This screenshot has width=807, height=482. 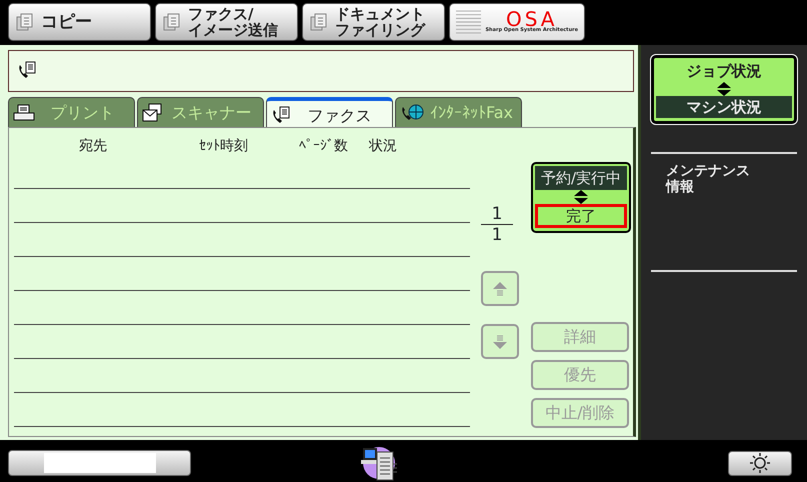 What do you see at coordinates (224, 146) in the screenshot?
I see `column-header: ｾｯﾄ時刻` at bounding box center [224, 146].